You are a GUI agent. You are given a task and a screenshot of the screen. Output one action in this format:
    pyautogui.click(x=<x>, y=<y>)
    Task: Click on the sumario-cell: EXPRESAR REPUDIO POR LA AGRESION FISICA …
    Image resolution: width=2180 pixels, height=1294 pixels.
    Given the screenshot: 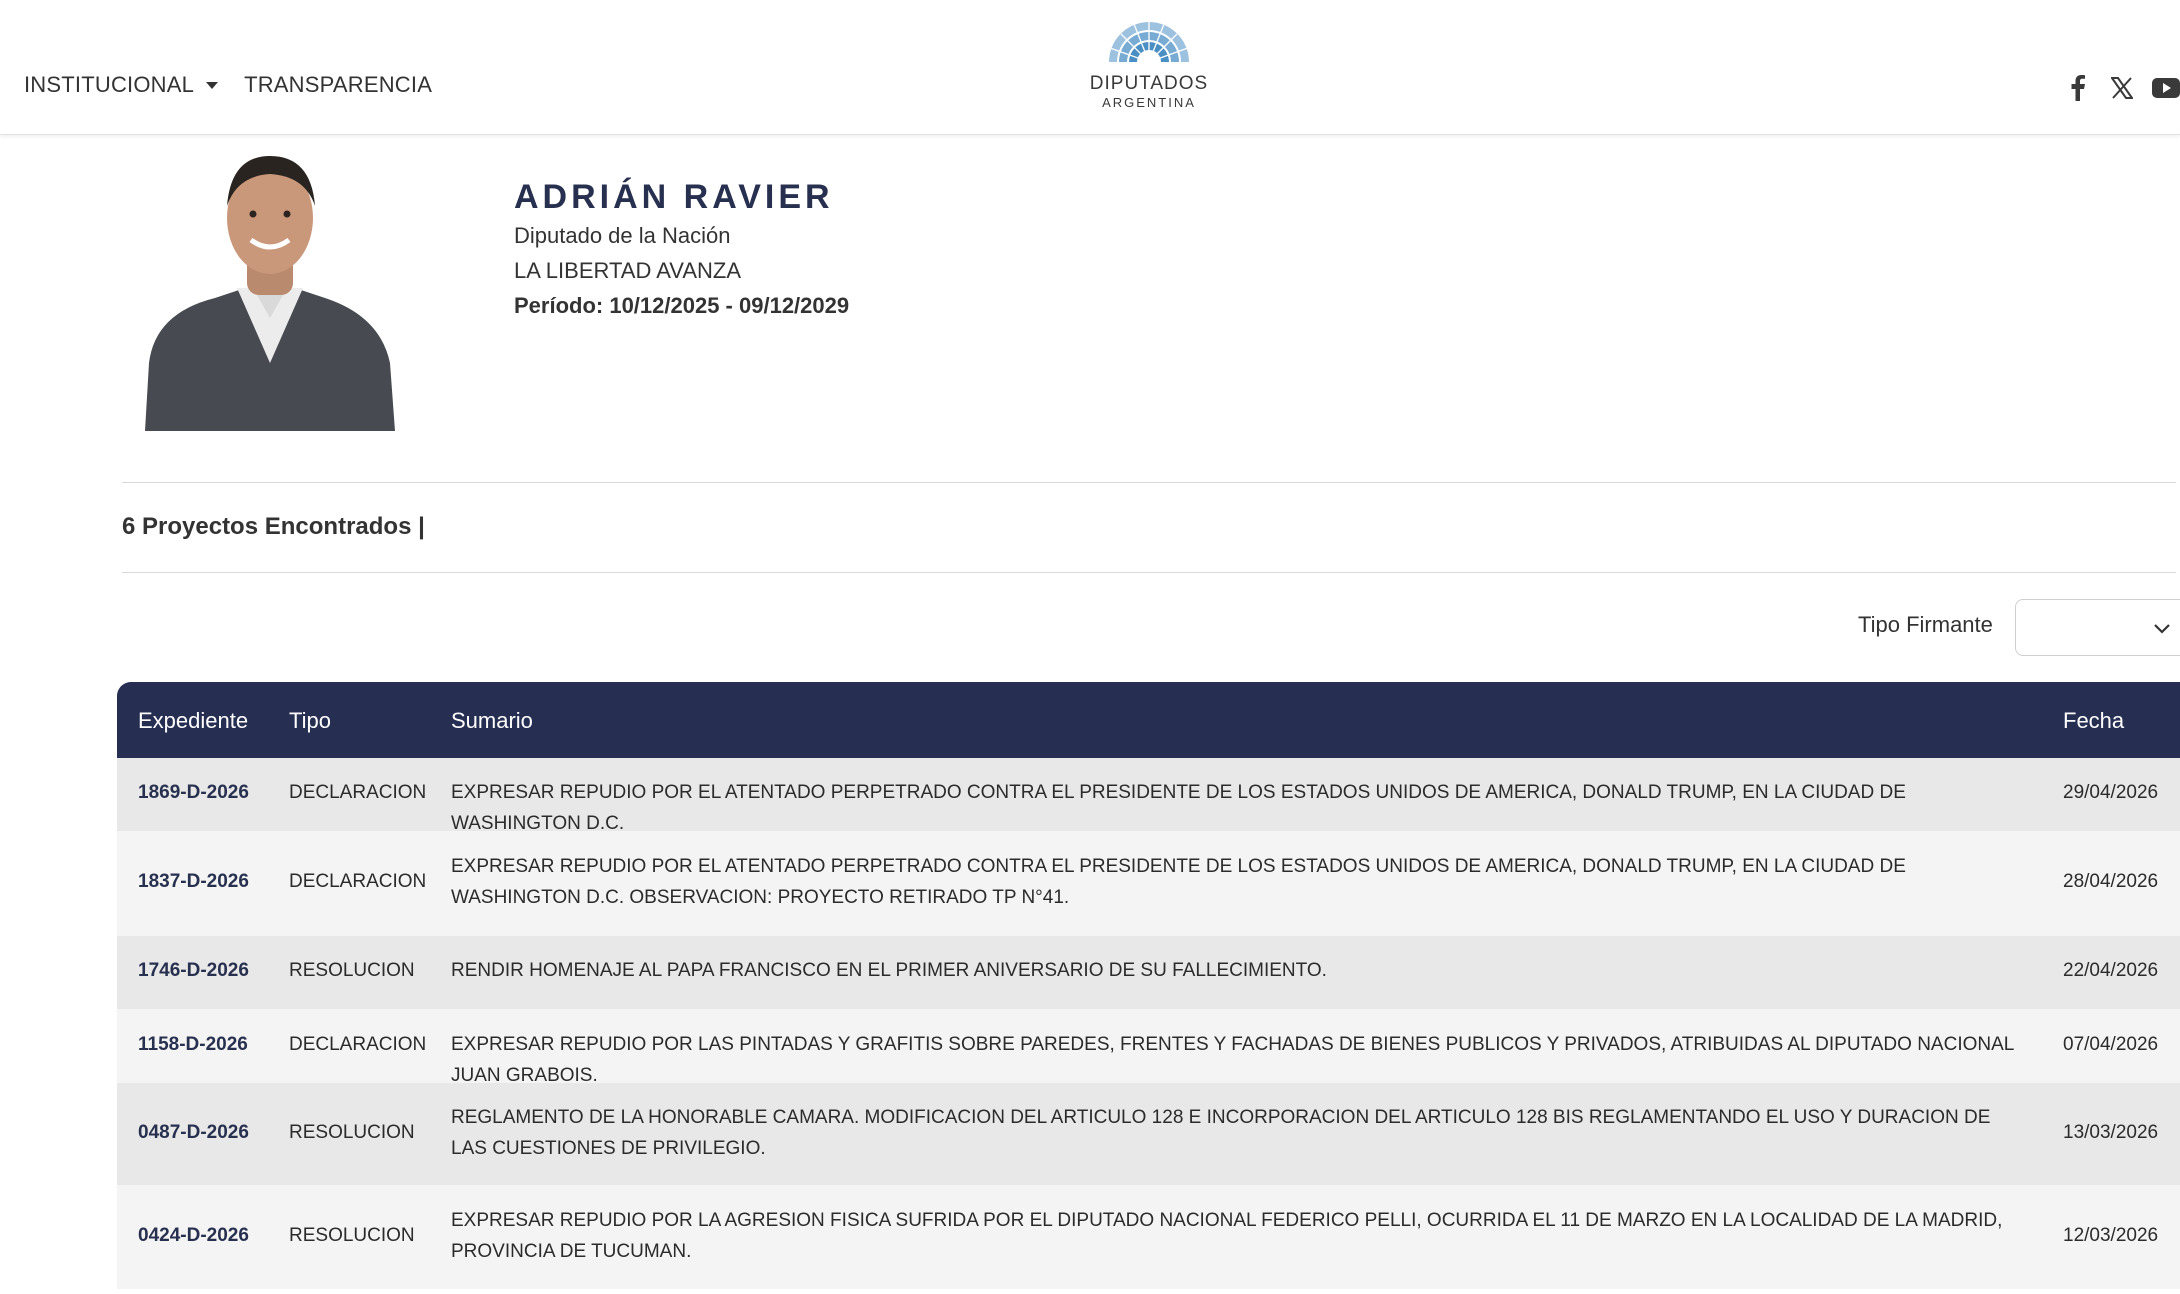 What is the action you would take?
    pyautogui.click(x=1227, y=1236)
    